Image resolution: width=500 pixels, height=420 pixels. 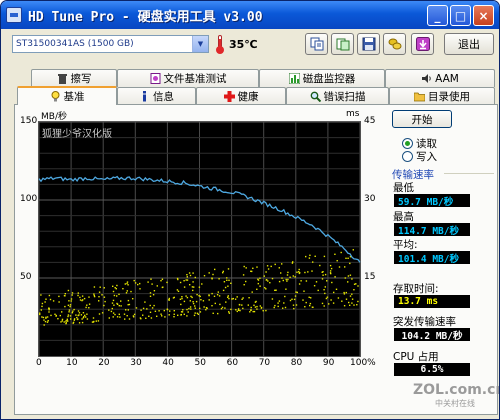 What do you see at coordinates (39, 363) in the screenshot?
I see `x-tick-label: 0` at bounding box center [39, 363].